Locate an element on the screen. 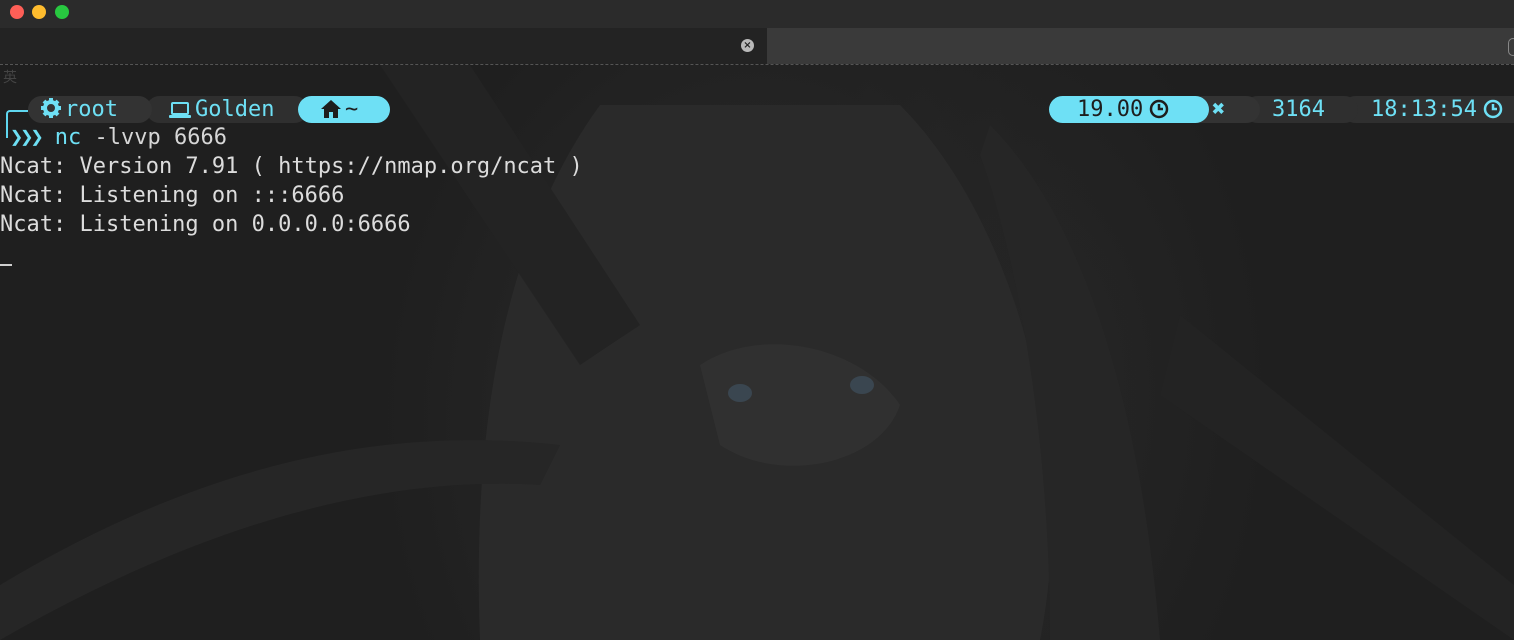  laptop-icon is located at coordinates (180, 110).